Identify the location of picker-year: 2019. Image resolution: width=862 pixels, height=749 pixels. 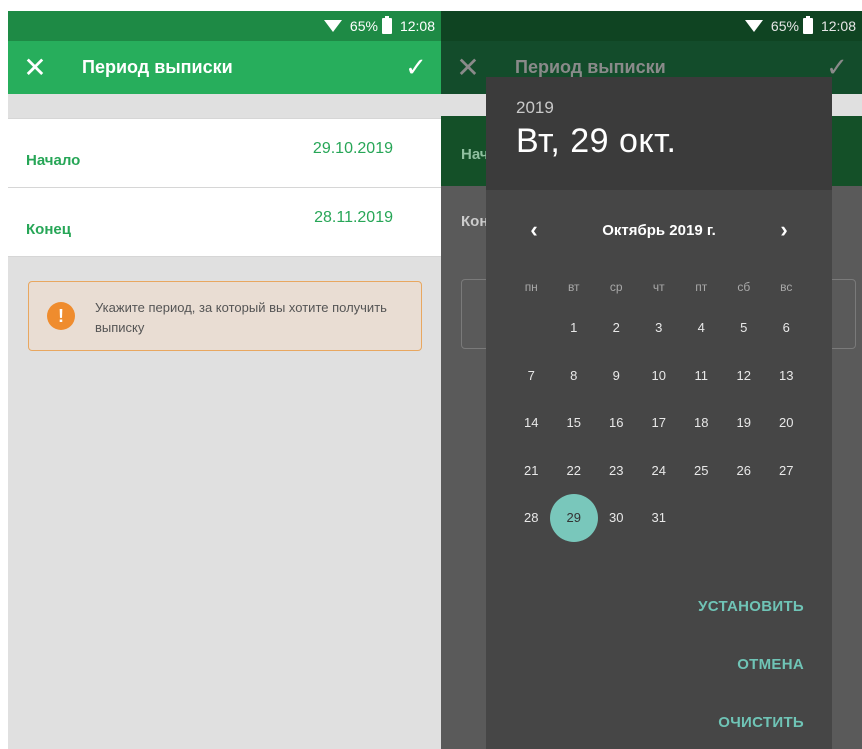
(674, 108).